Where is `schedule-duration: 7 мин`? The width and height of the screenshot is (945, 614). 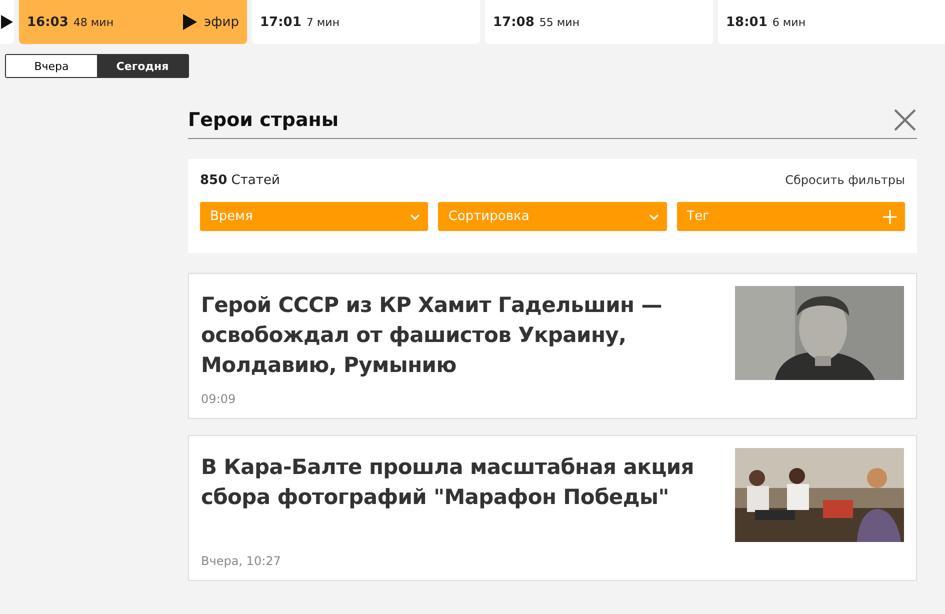 schedule-duration: 7 мин is located at coordinates (323, 22).